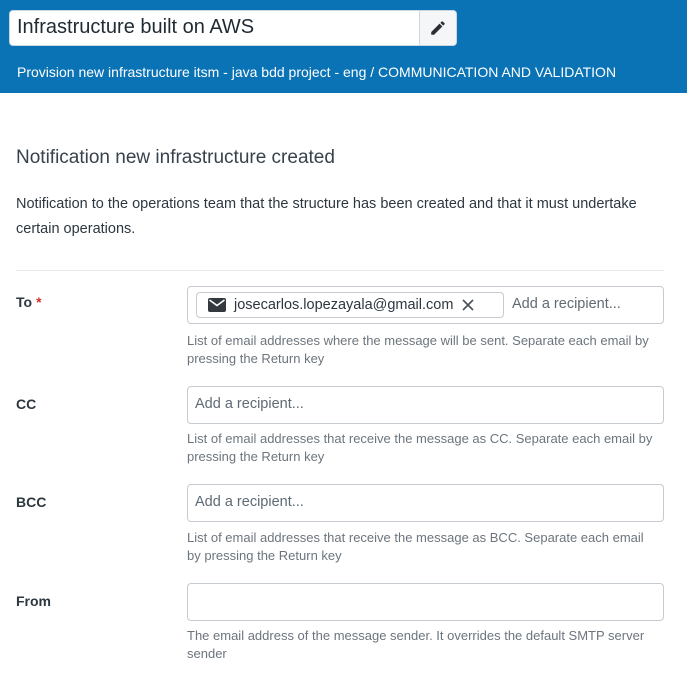 The image size is (687, 679). Describe the element at coordinates (340, 270) in the screenshot. I see `divider` at that location.